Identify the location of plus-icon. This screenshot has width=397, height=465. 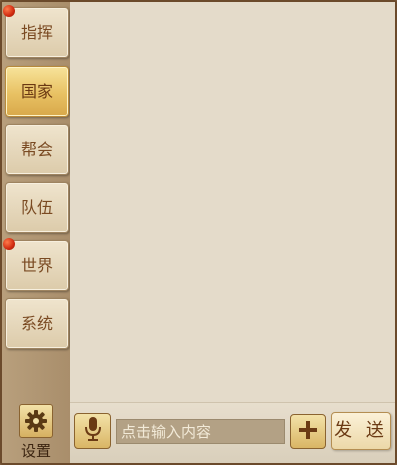
(308, 432).